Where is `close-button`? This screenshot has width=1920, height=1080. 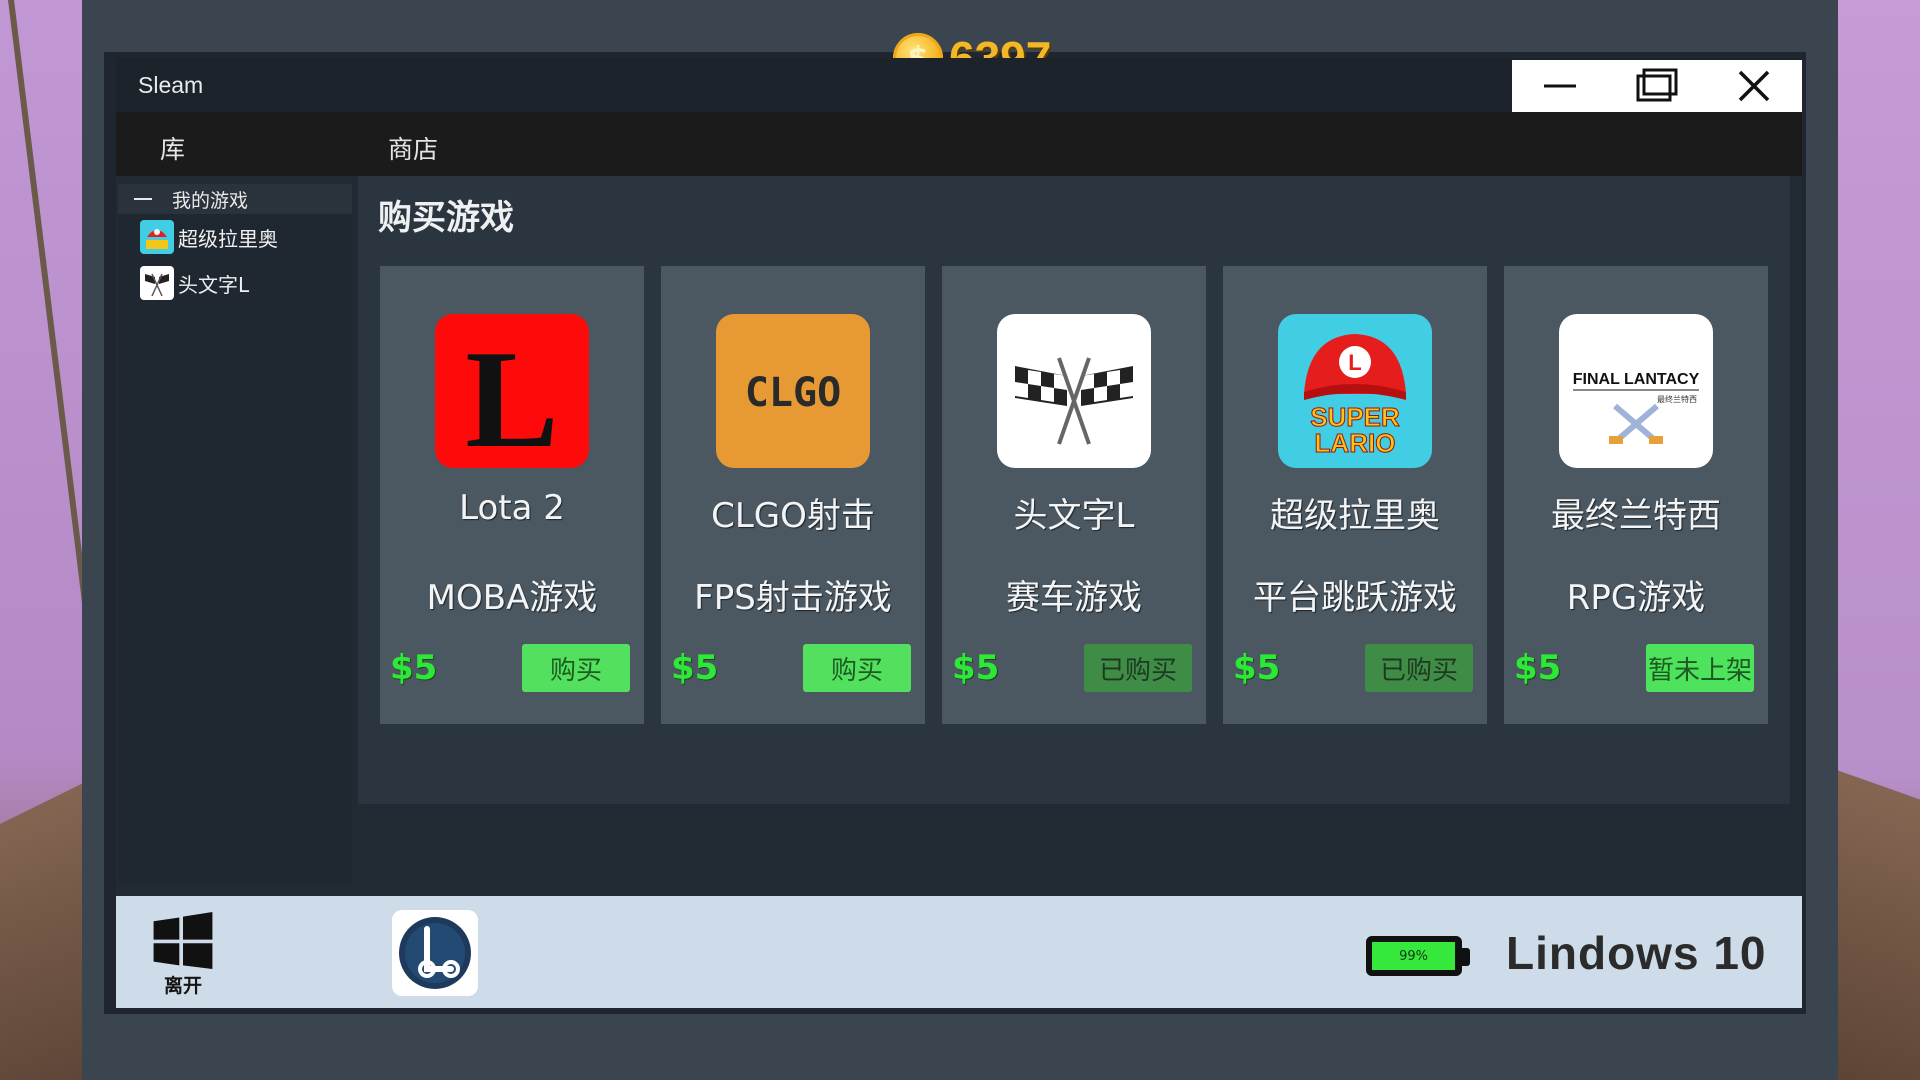
close-button is located at coordinates (1753, 86).